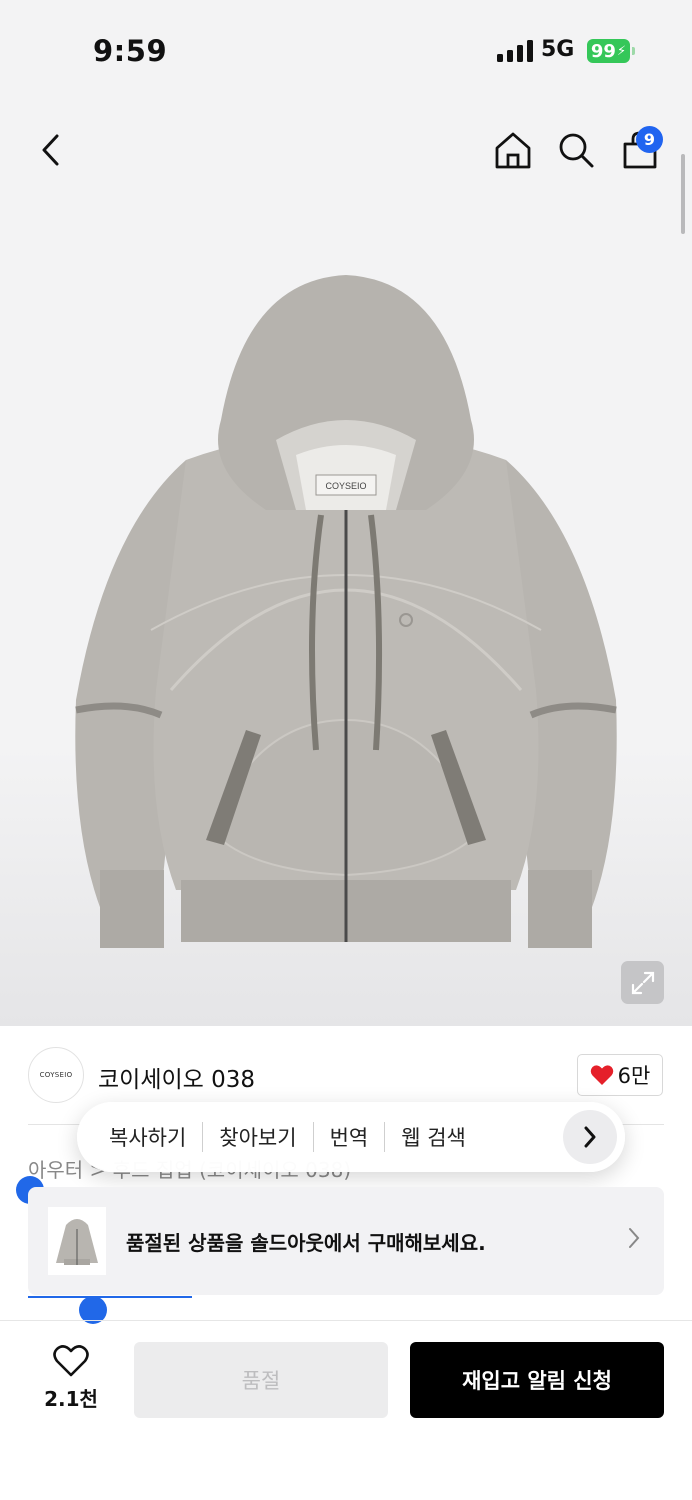  I want to click on brand-logo: COYSEIO, so click(56, 1075).